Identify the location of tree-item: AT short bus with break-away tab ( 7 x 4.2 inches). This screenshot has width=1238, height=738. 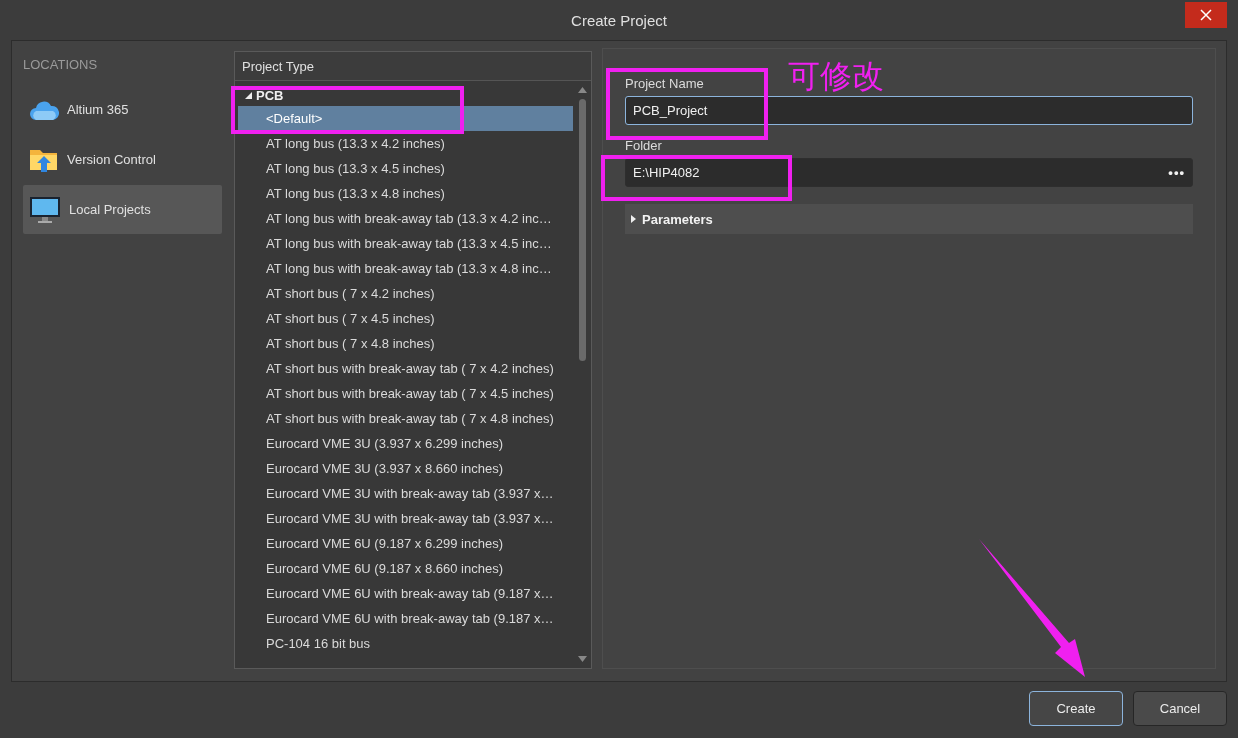
(405, 368).